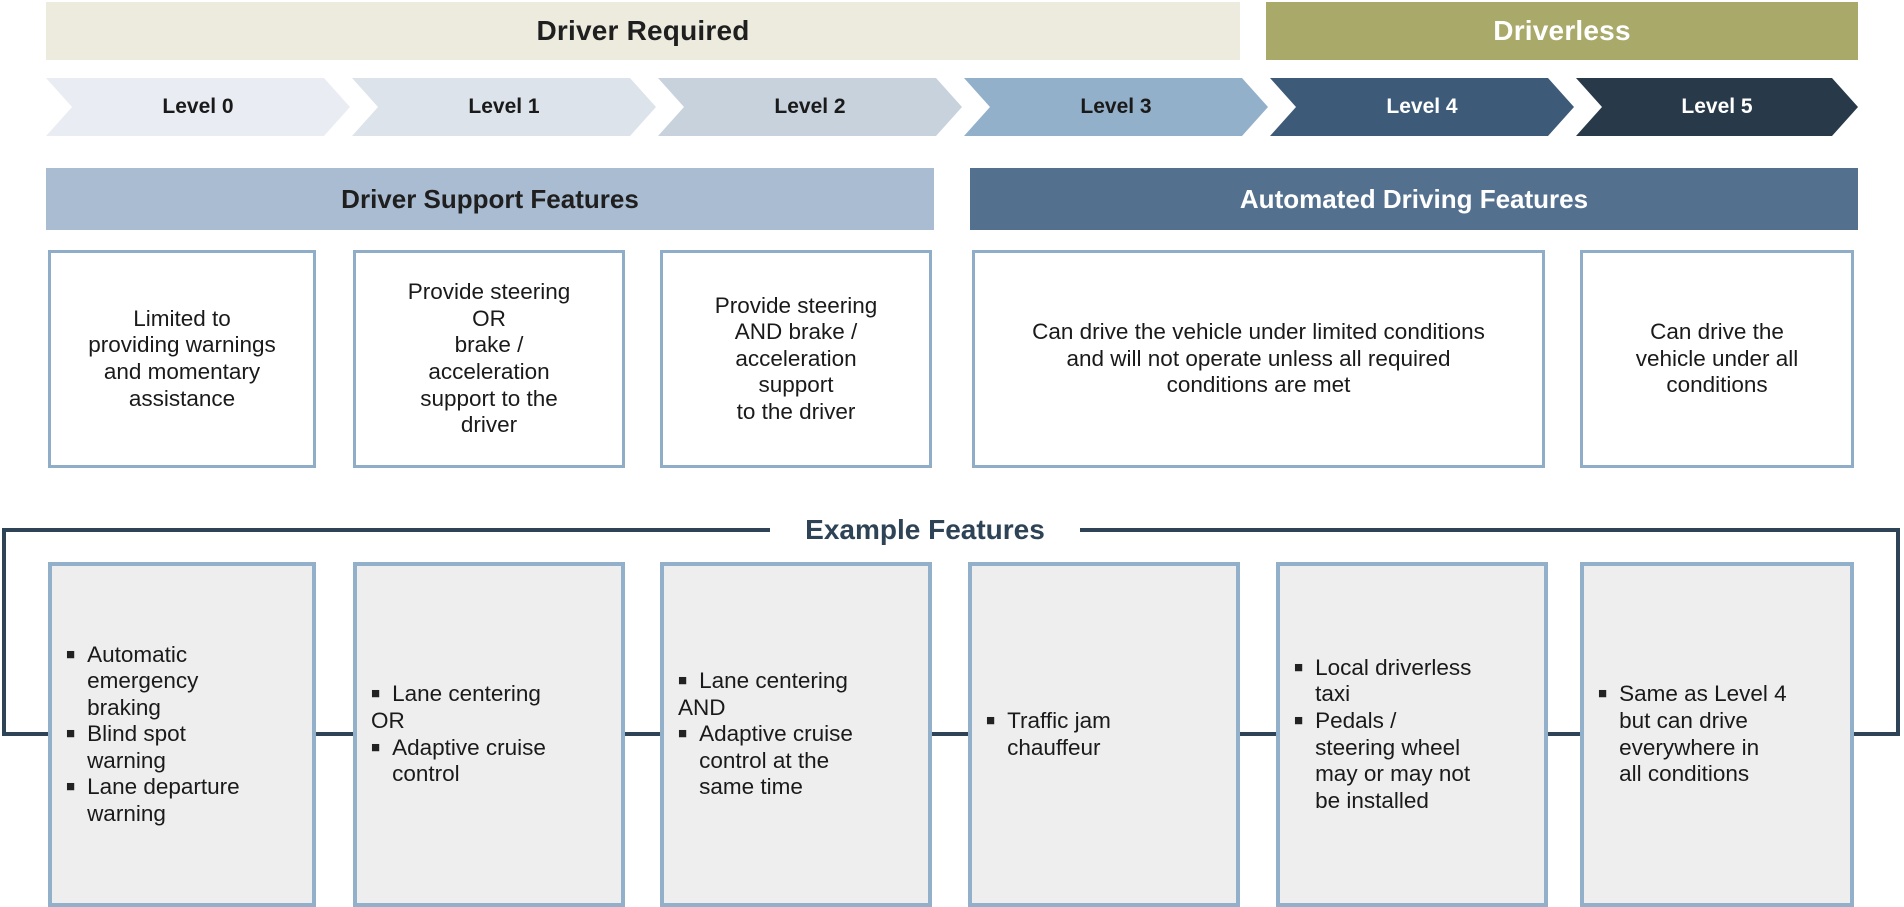 This screenshot has height=907, width=1904. I want to click on list-item: ■ Lane departure warning, so click(184, 800).